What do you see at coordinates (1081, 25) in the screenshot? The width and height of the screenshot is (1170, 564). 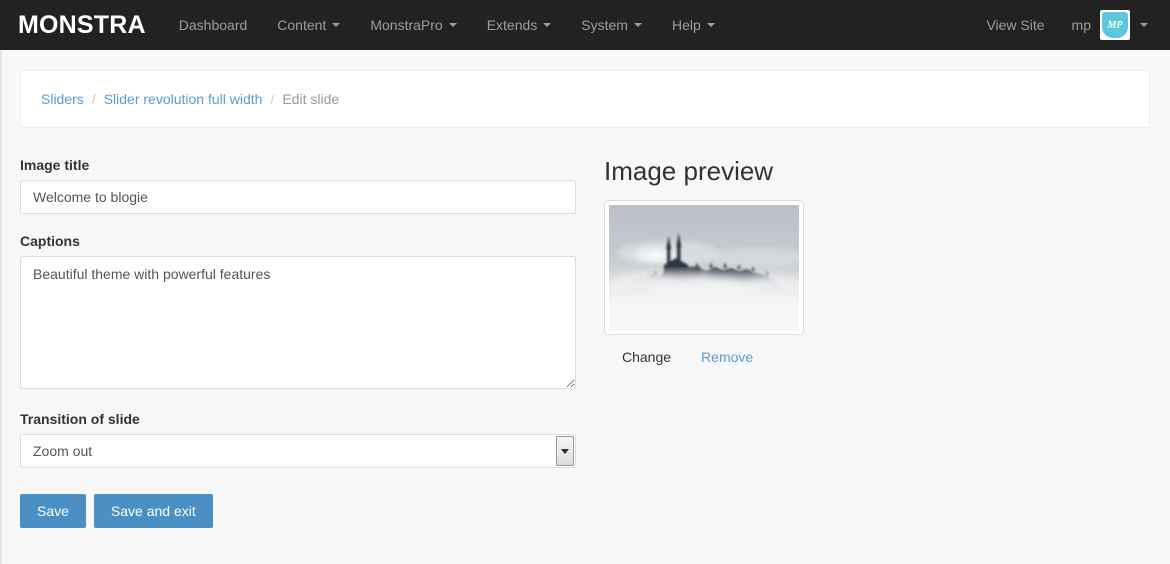 I see `username-label: mp` at bounding box center [1081, 25].